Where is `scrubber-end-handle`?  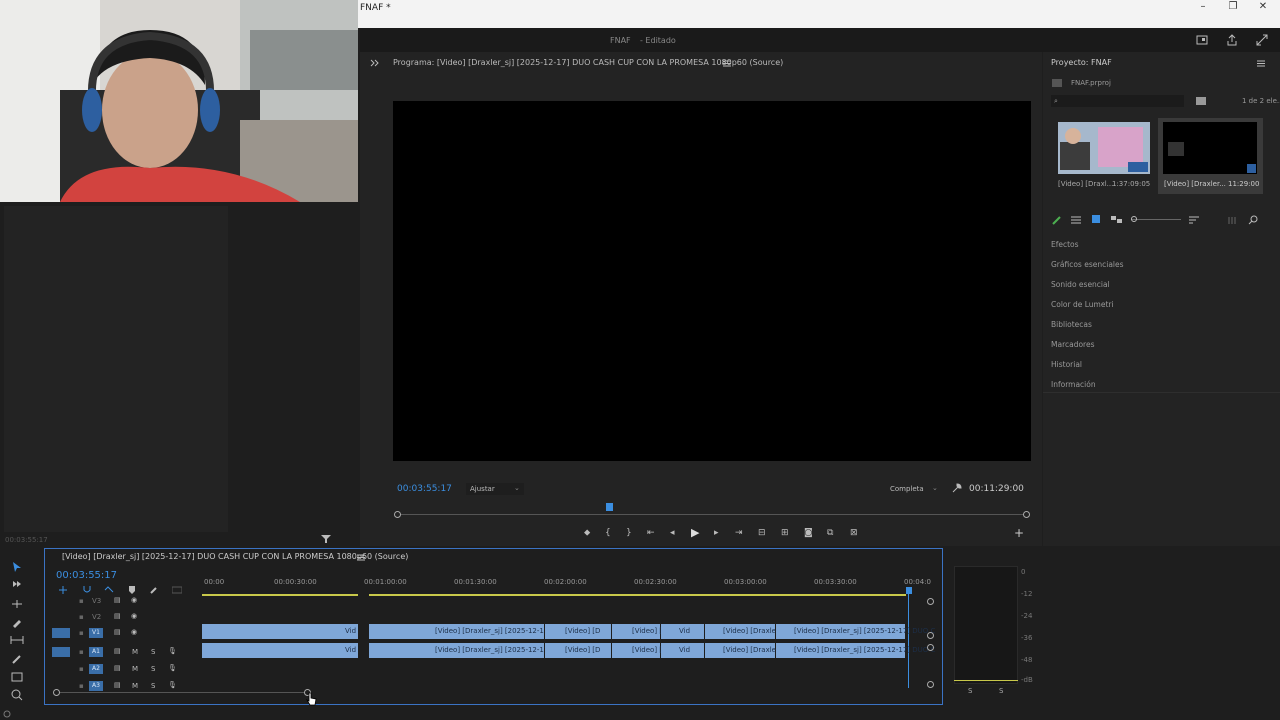 scrubber-end-handle is located at coordinates (1026, 514).